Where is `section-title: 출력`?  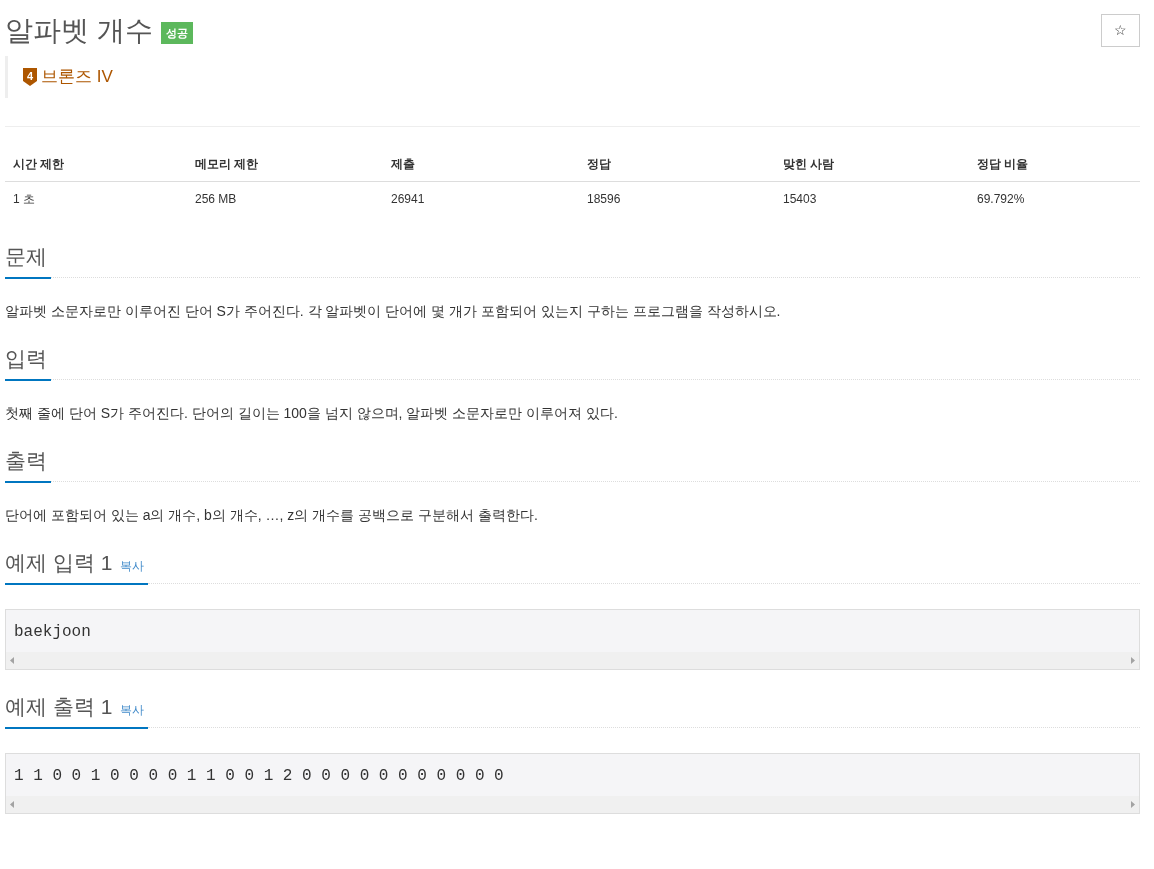
section-title: 출력 is located at coordinates (26, 460).